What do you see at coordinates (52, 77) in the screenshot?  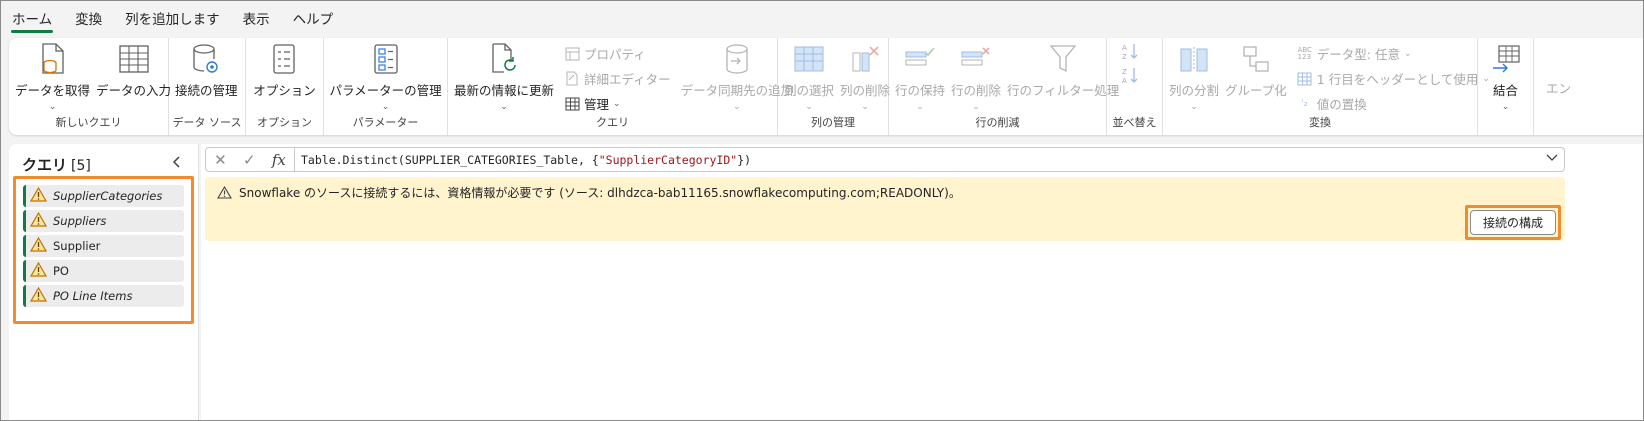 I see `get-data-button: データを取得 ⌄` at bounding box center [52, 77].